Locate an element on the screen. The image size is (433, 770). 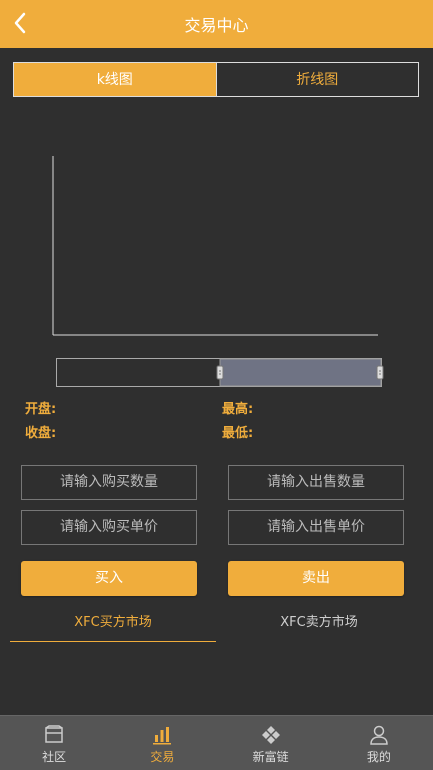
zoom-slider is located at coordinates (220, 372).